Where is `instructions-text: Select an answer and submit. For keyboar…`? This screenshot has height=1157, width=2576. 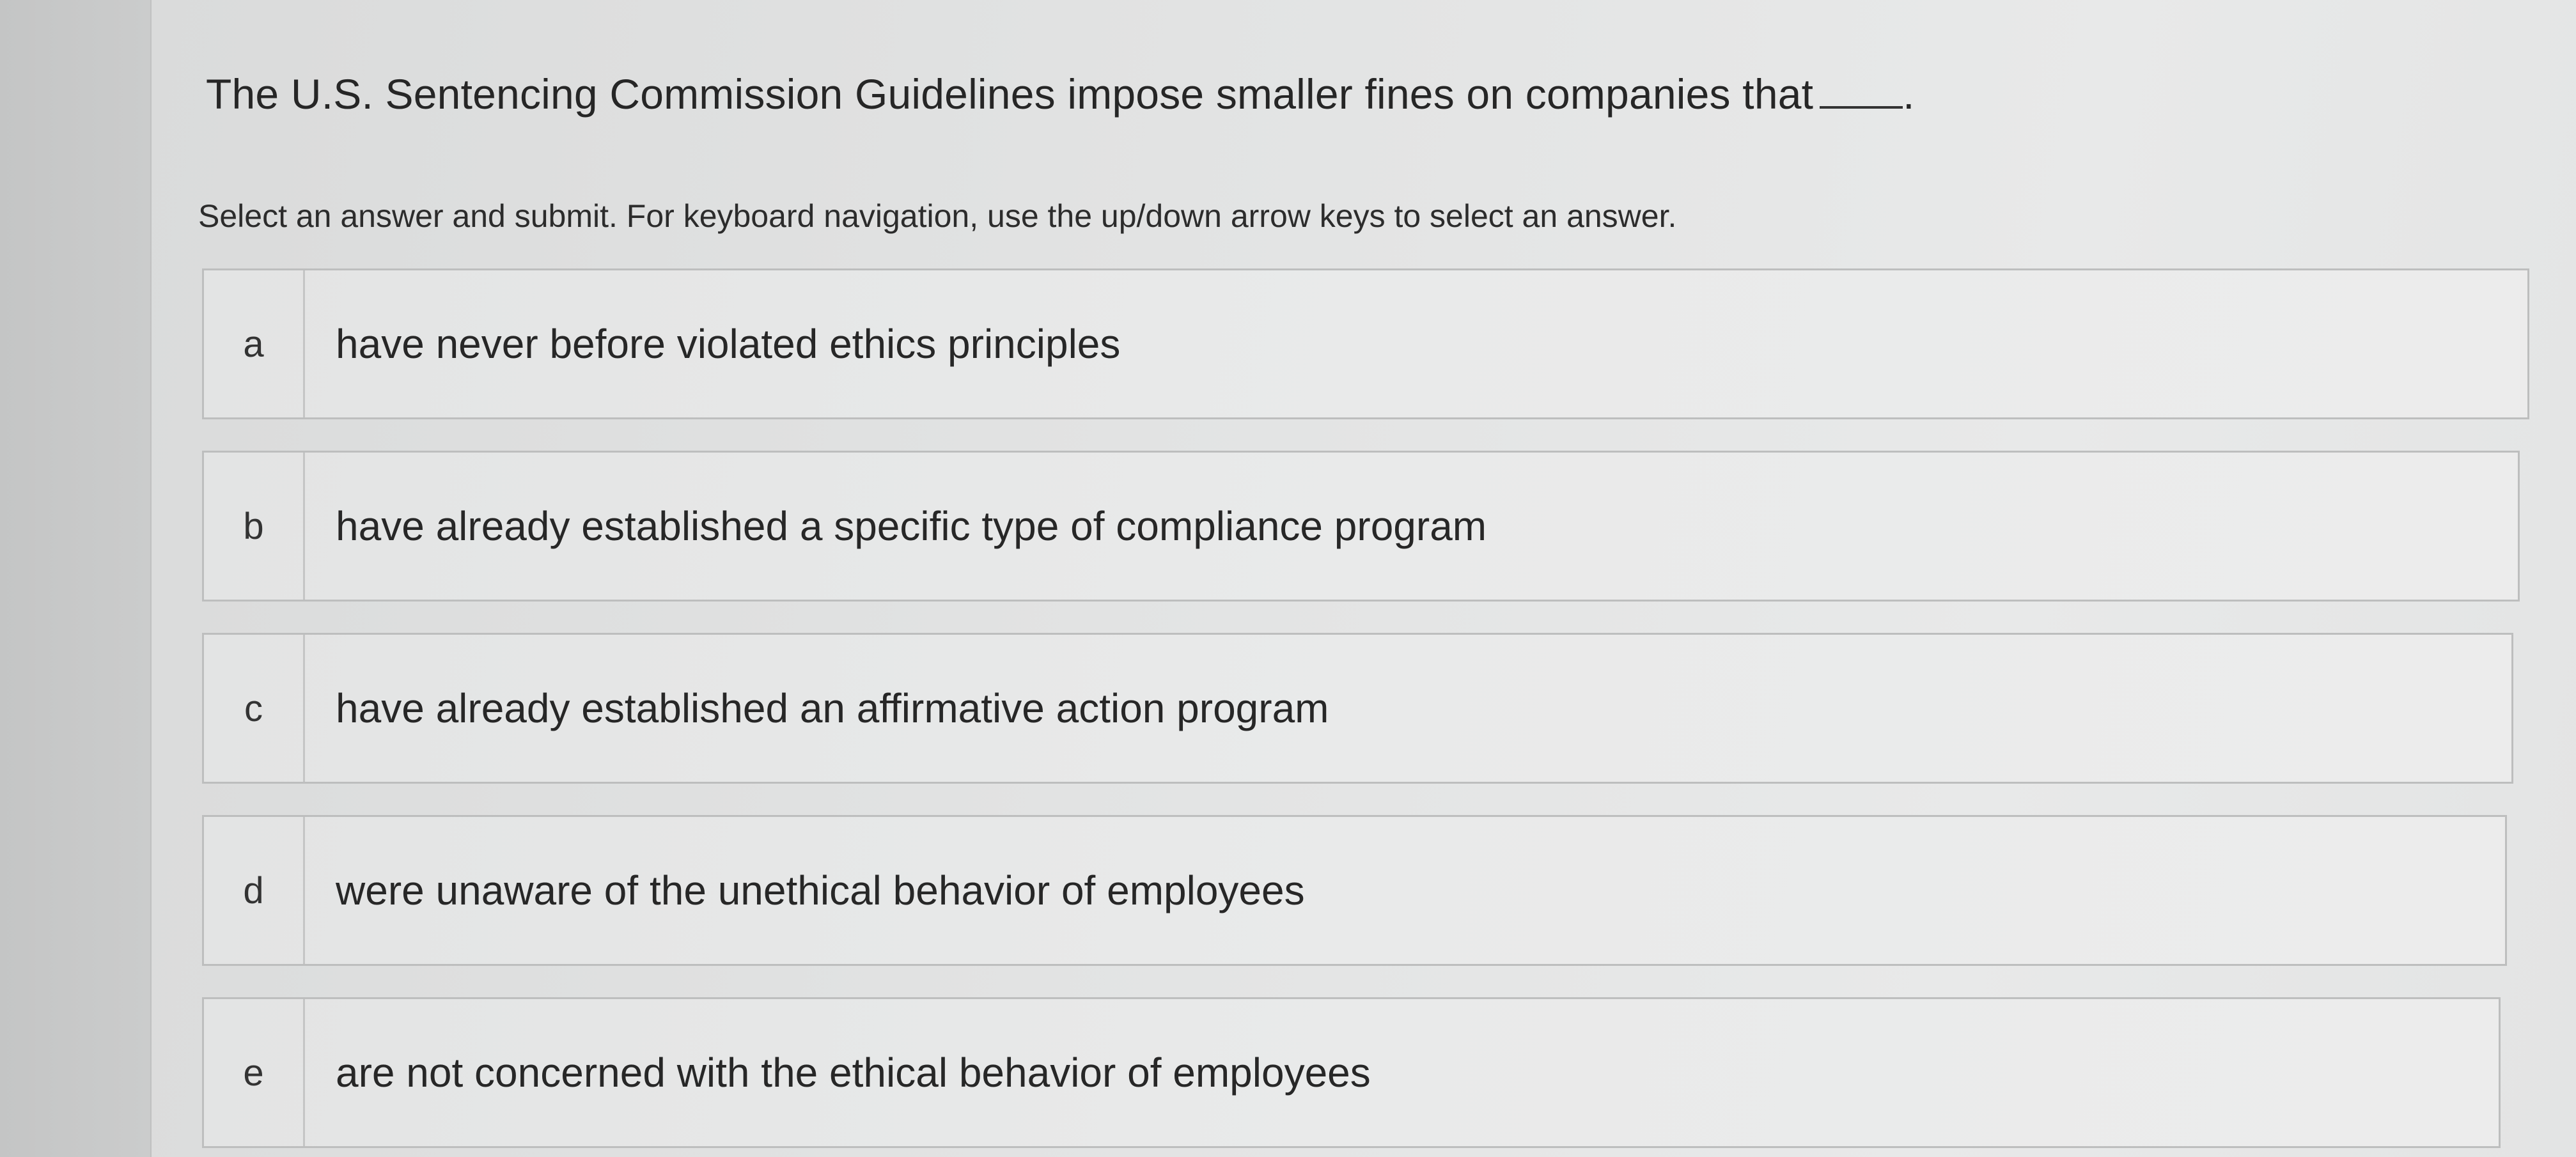
instructions-text: Select an answer and submit. For keyboar… is located at coordinates (937, 216).